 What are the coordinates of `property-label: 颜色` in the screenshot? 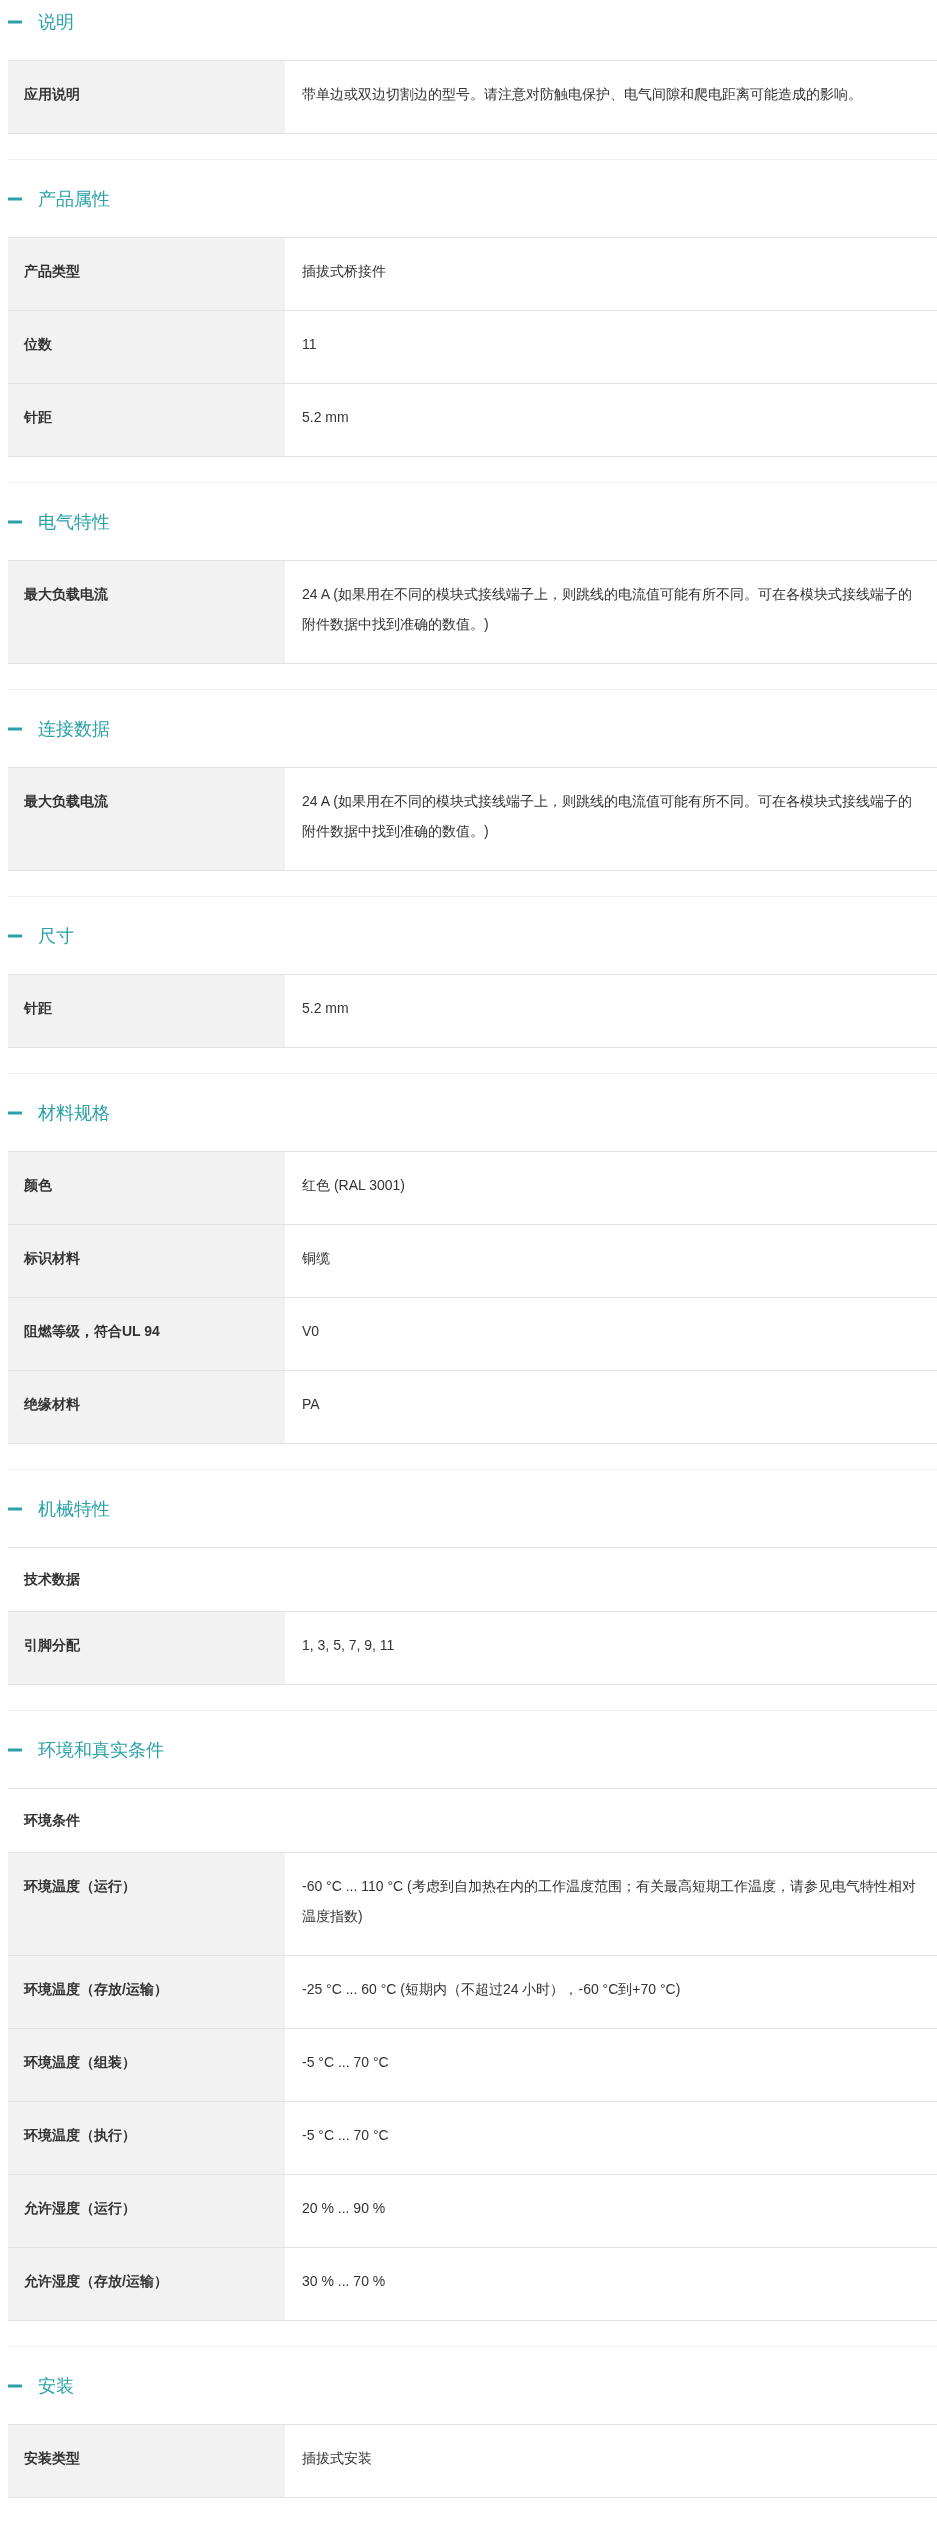 It's located at (146, 1188).